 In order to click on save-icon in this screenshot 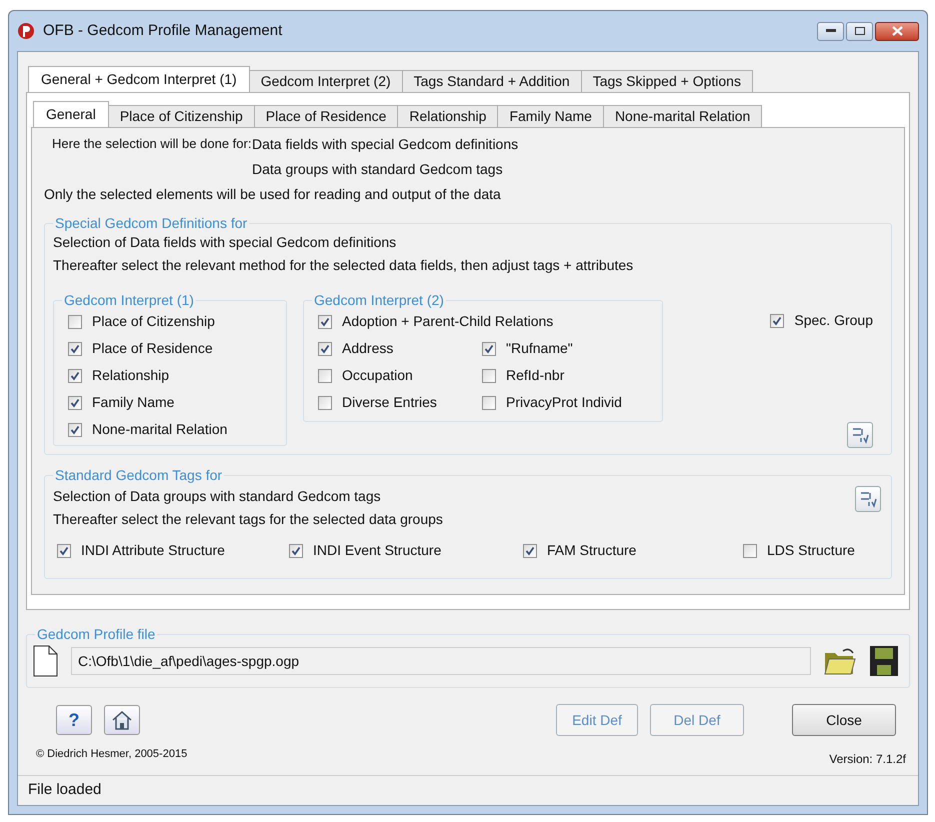, I will do `click(884, 661)`.